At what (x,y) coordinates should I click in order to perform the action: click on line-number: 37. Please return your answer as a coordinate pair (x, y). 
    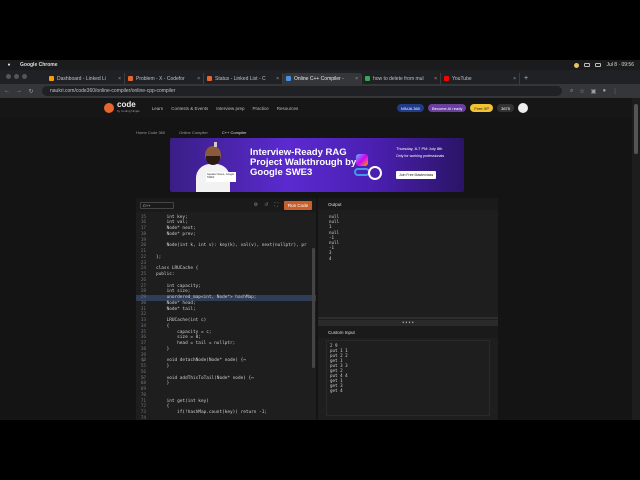
    Looking at the image, I should click on (143, 343).